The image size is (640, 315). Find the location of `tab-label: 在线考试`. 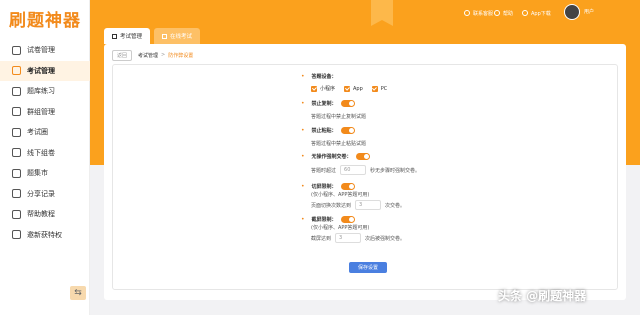

tab-label: 在线考试 is located at coordinates (181, 37).